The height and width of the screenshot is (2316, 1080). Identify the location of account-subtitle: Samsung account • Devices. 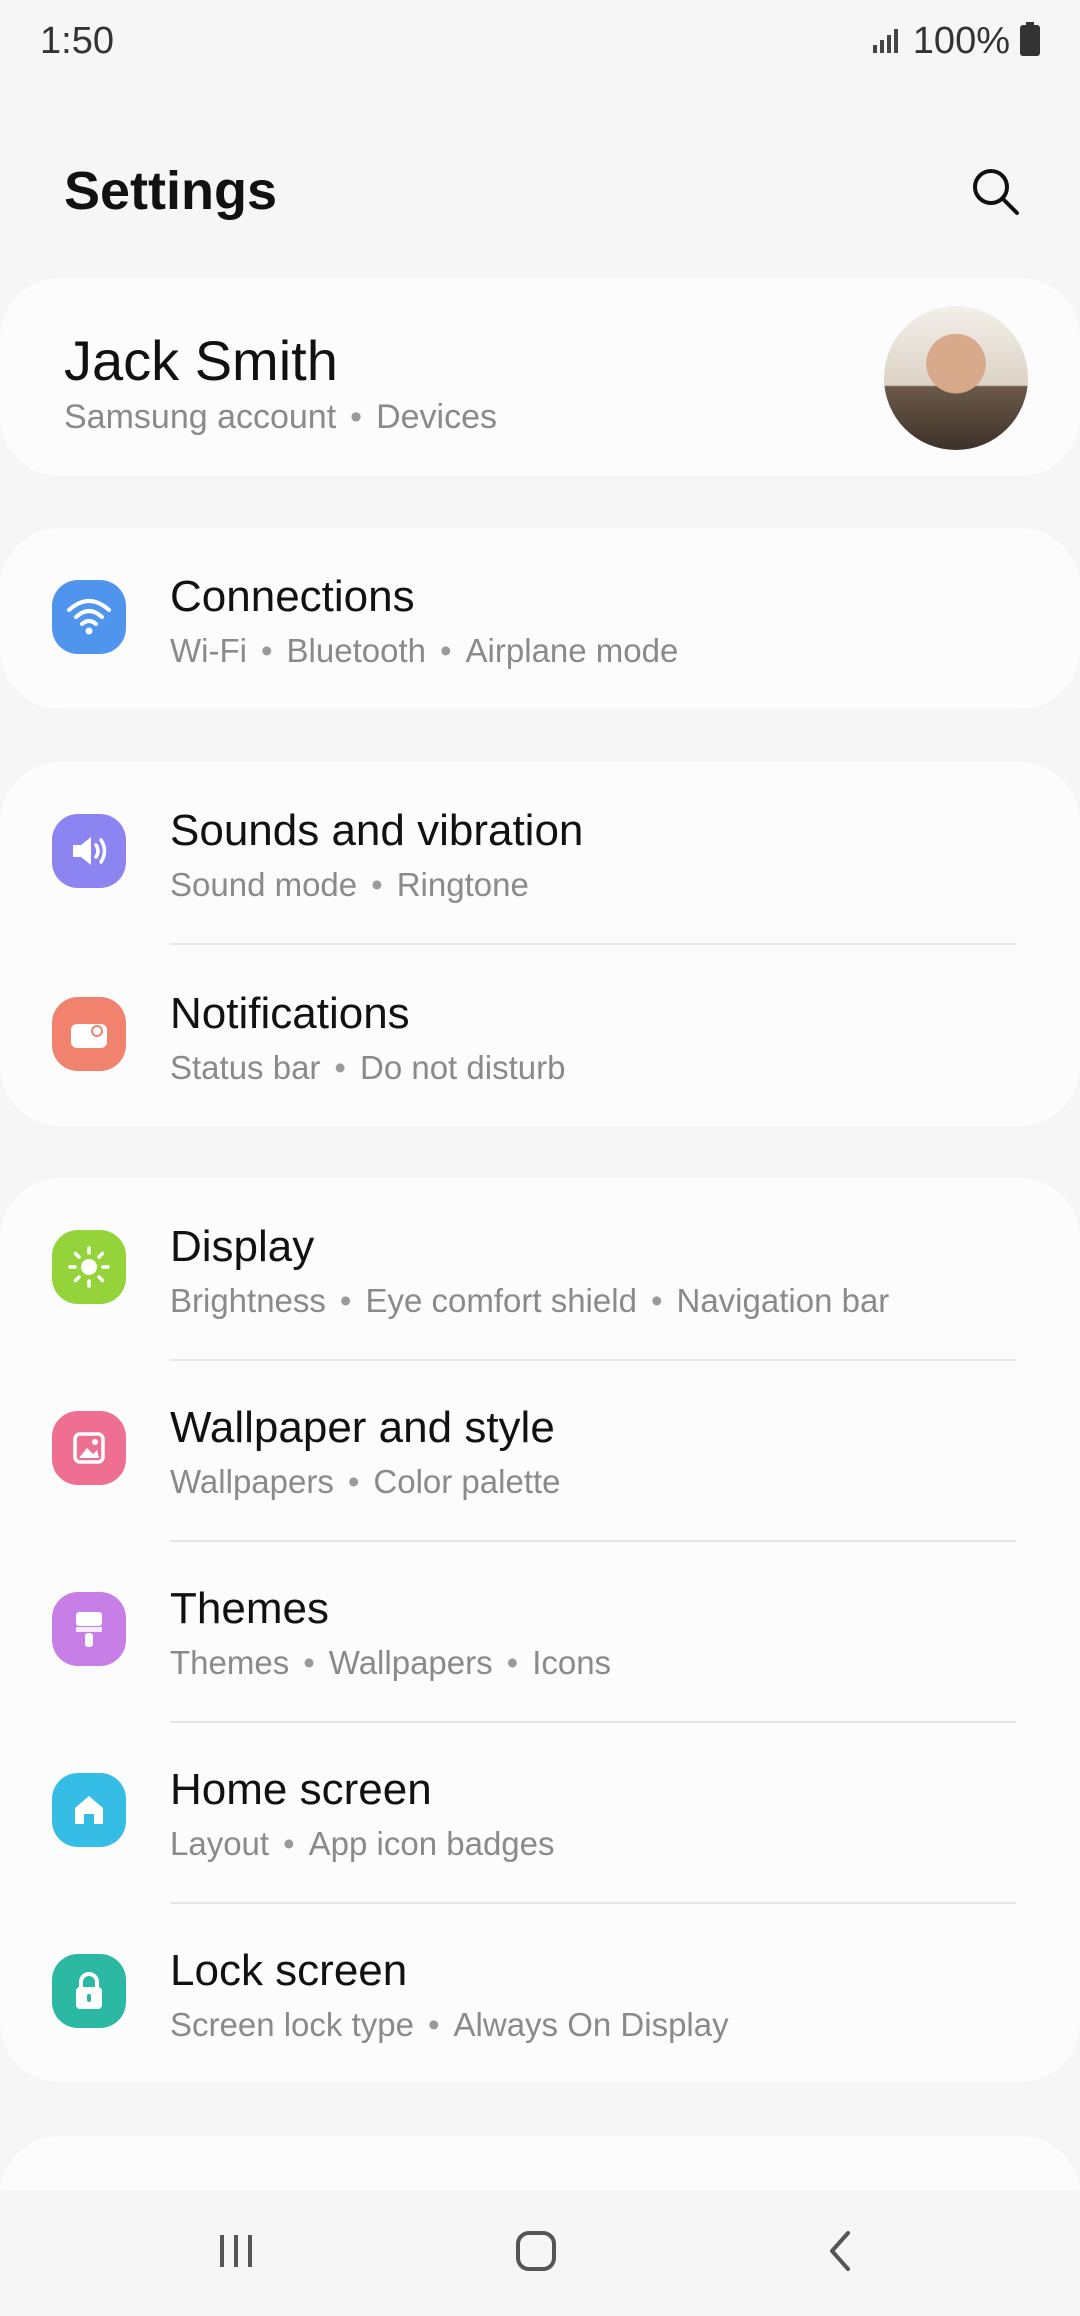
(281, 417).